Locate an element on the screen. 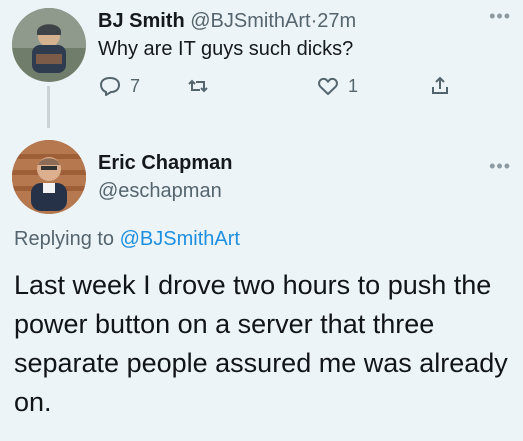 This screenshot has width=523, height=441. retweet-button is located at coordinates (202, 86).